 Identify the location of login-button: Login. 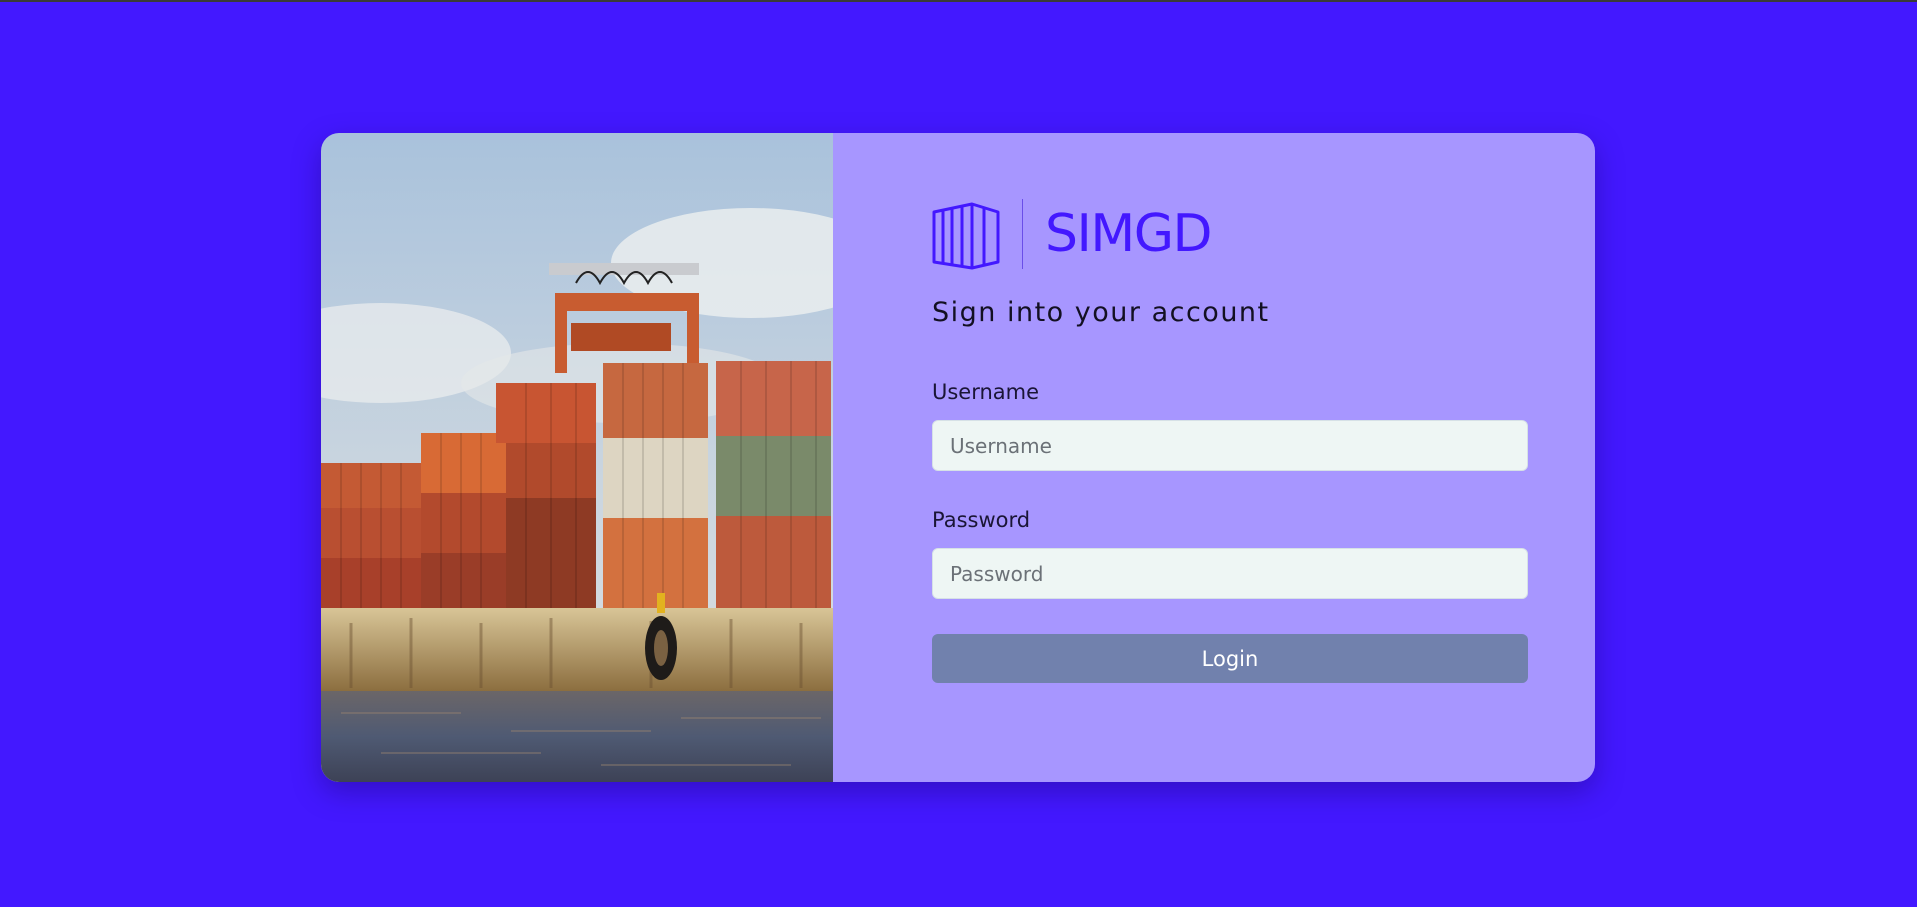
(1230, 658).